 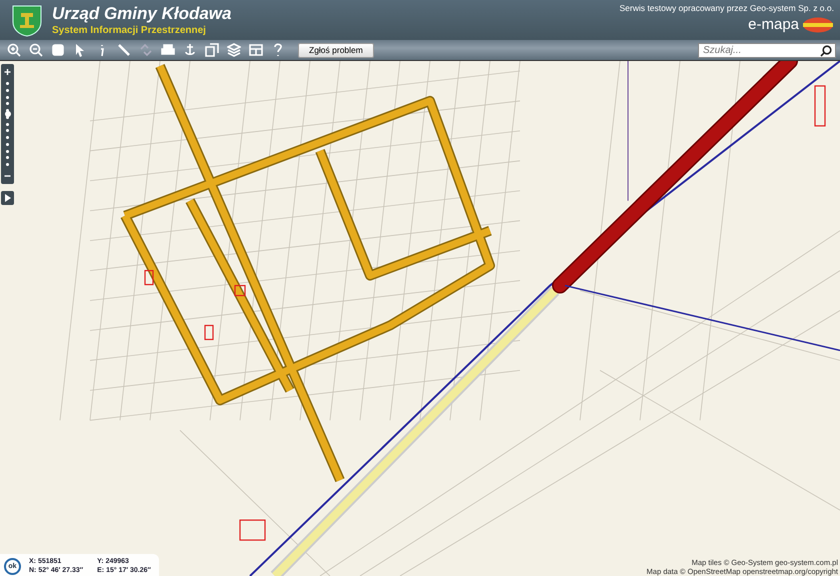 I want to click on zoom-out-button: −, so click(x=7, y=176).